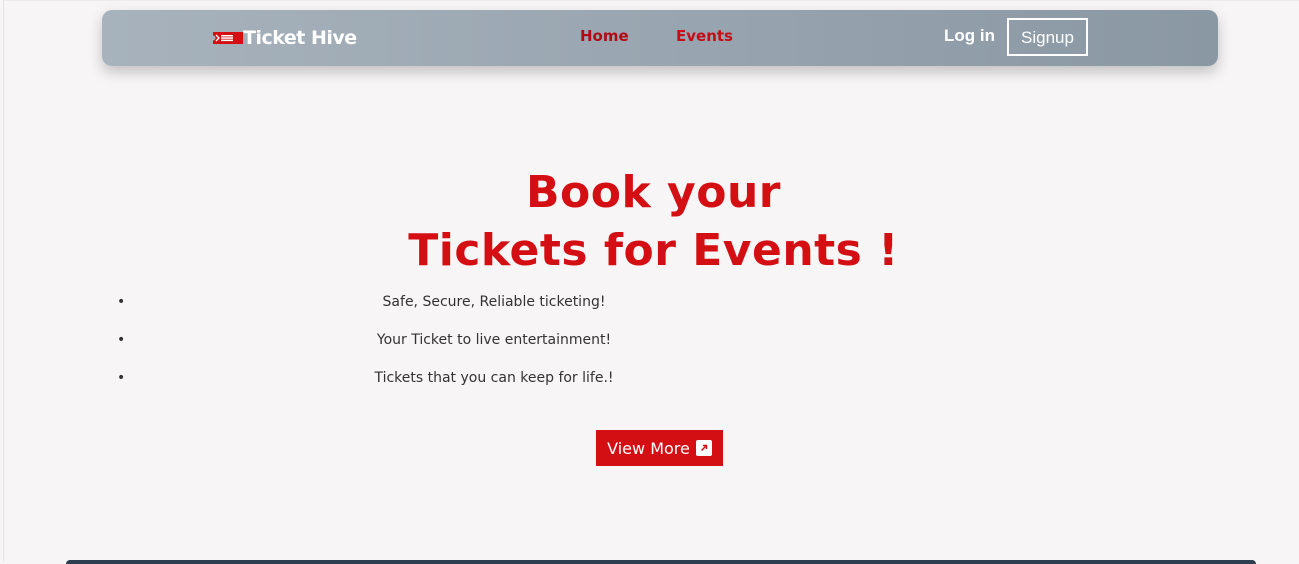 The width and height of the screenshot is (1299, 564). Describe the element at coordinates (653, 250) in the screenshot. I see `hero-title-line-2: Tickets for Events !` at that location.